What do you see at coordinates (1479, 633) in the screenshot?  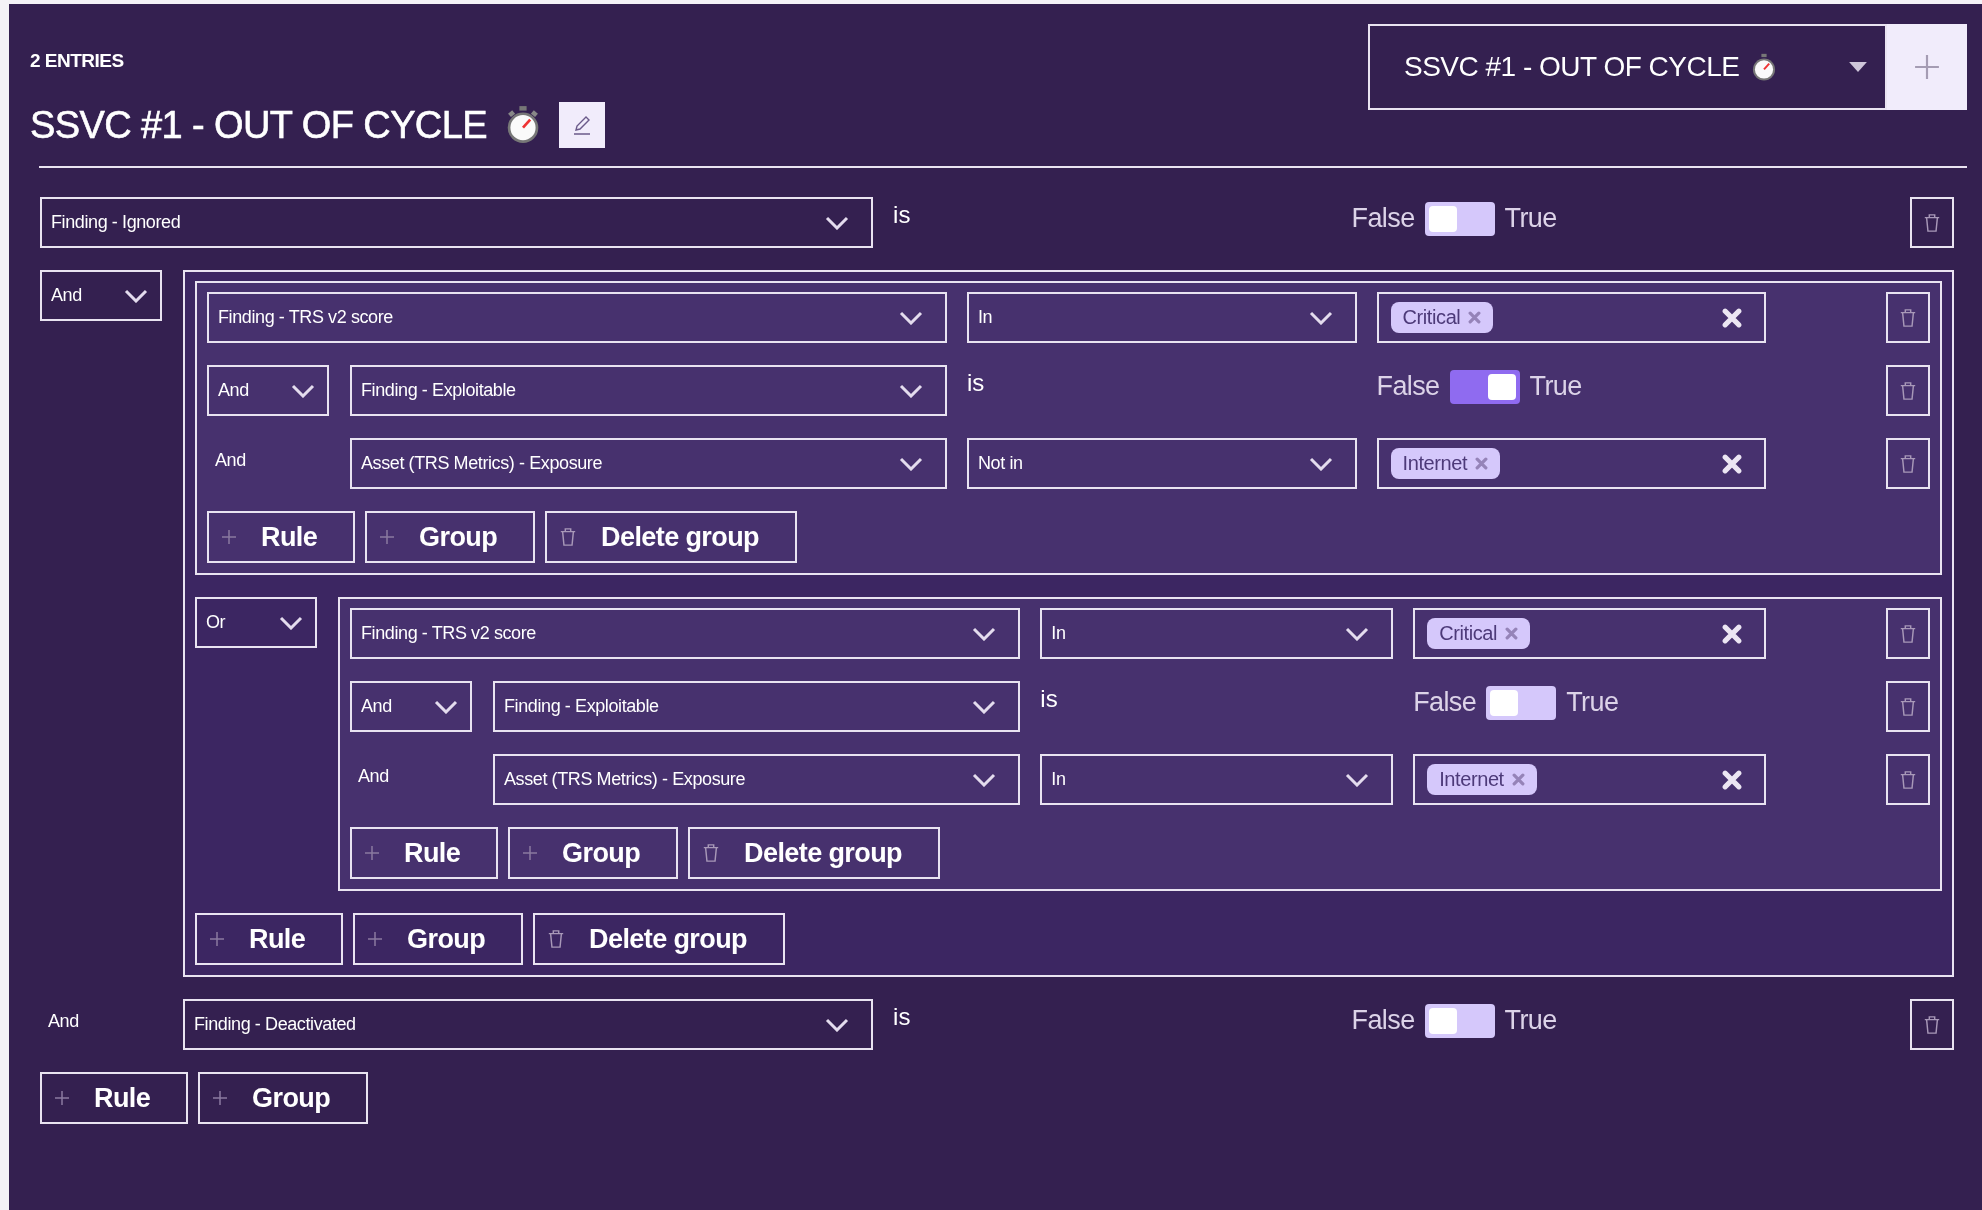 I see `value-tag: Critical` at bounding box center [1479, 633].